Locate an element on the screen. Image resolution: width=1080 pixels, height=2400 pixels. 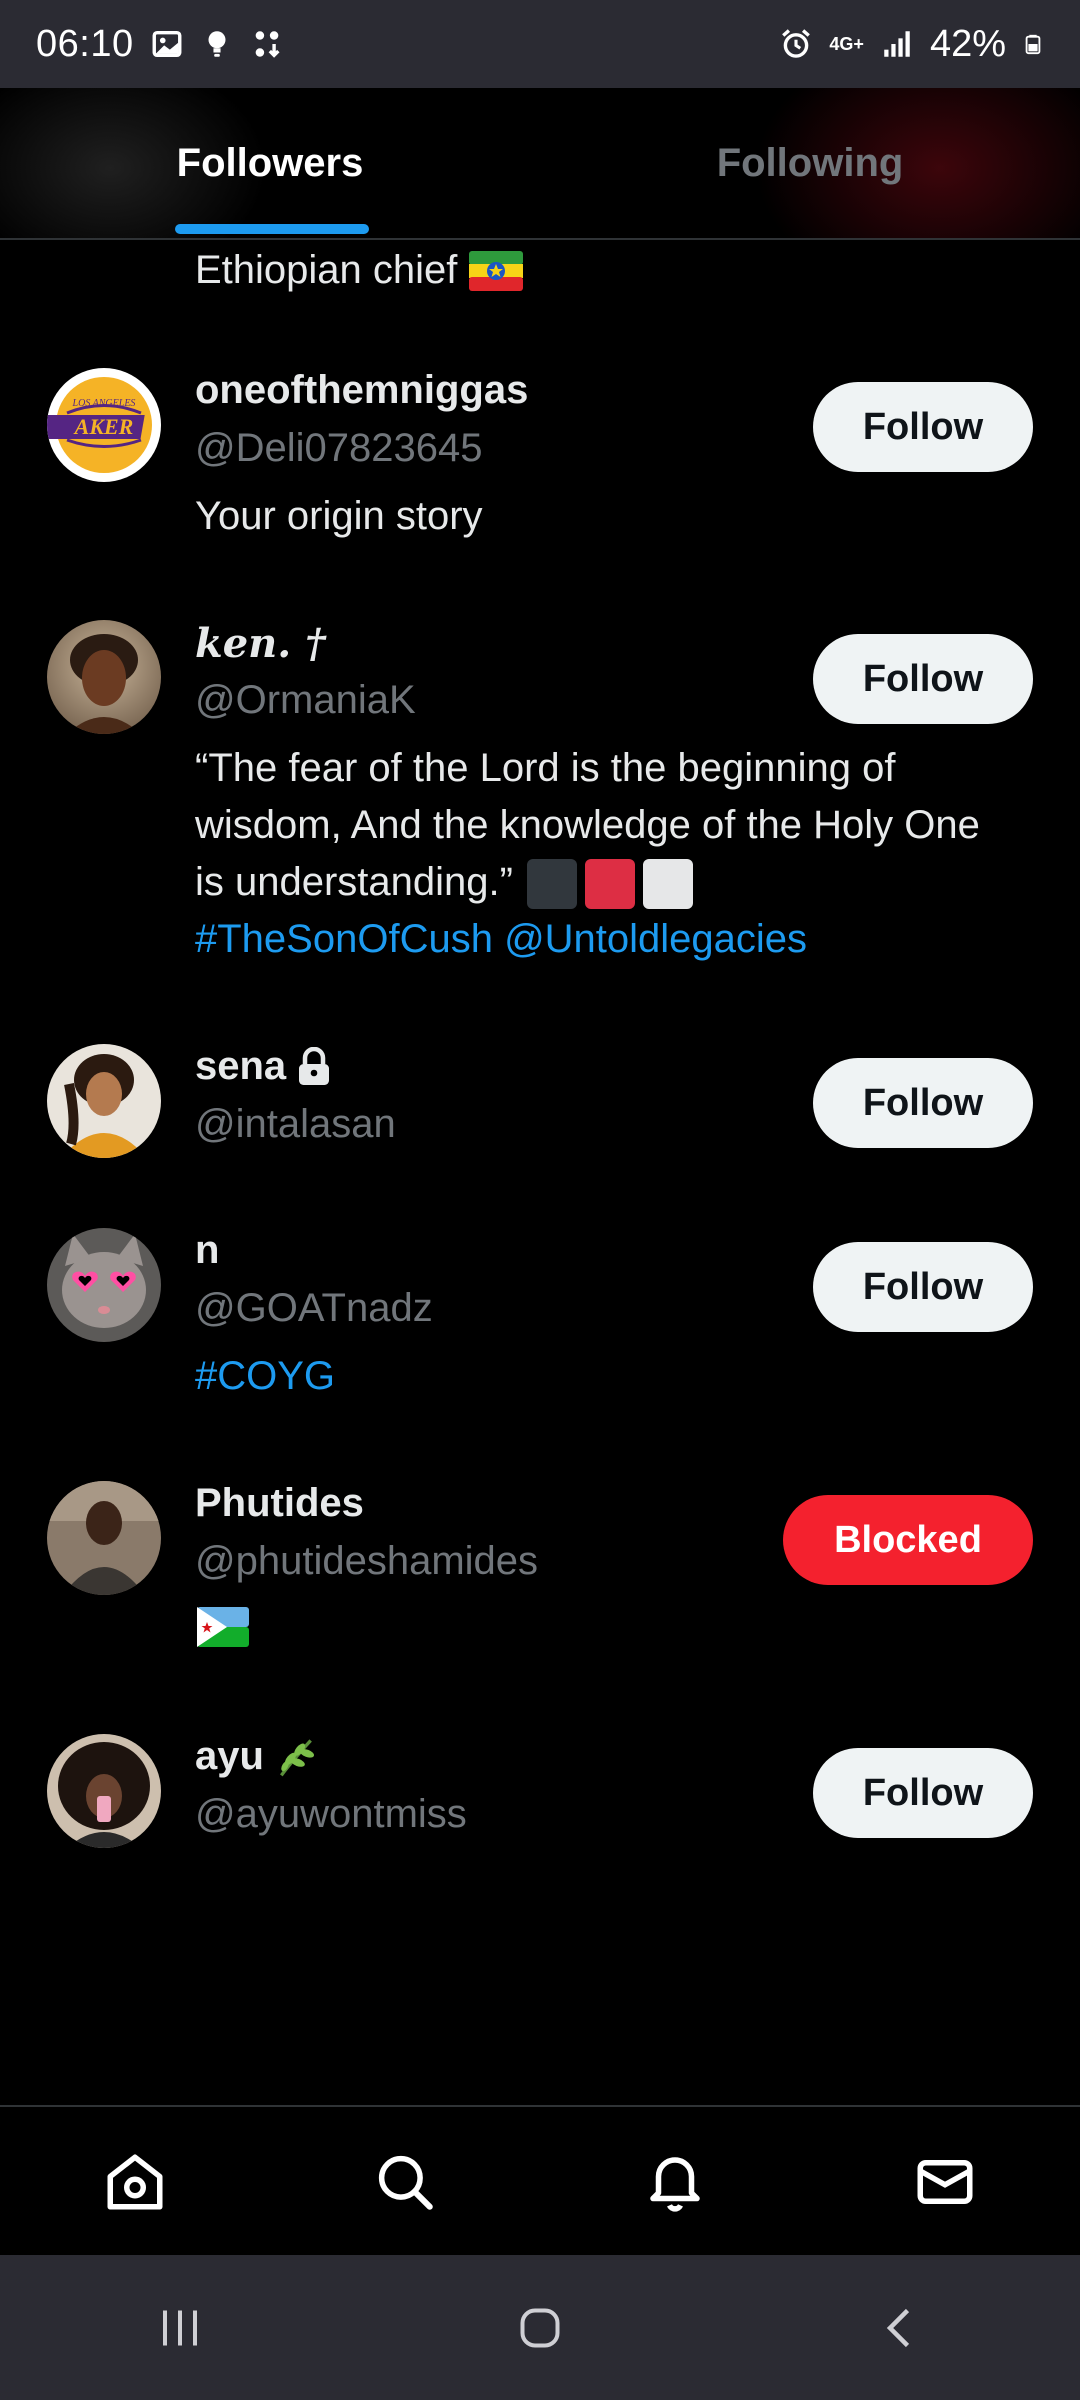
previous-user-bio: Ethiopian chief is located at coordinates (359, 270).